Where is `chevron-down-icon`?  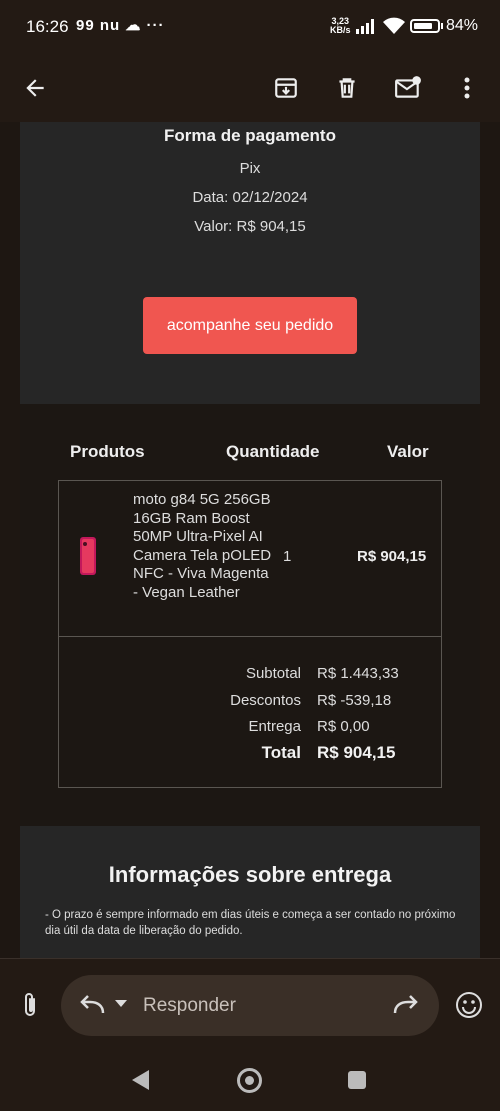
chevron-down-icon is located at coordinates (121, 1003).